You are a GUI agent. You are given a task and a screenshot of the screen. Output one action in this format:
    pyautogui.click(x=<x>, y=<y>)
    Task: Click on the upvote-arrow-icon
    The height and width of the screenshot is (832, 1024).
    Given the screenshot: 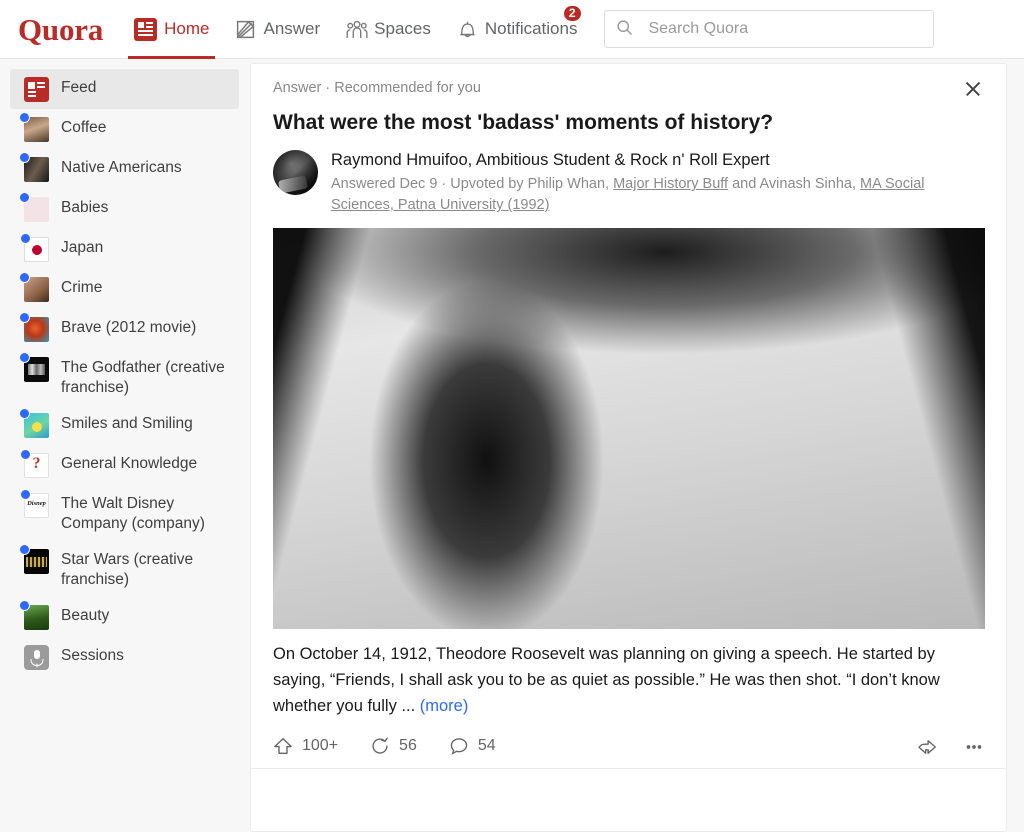 What is the action you would take?
    pyautogui.click(x=283, y=746)
    